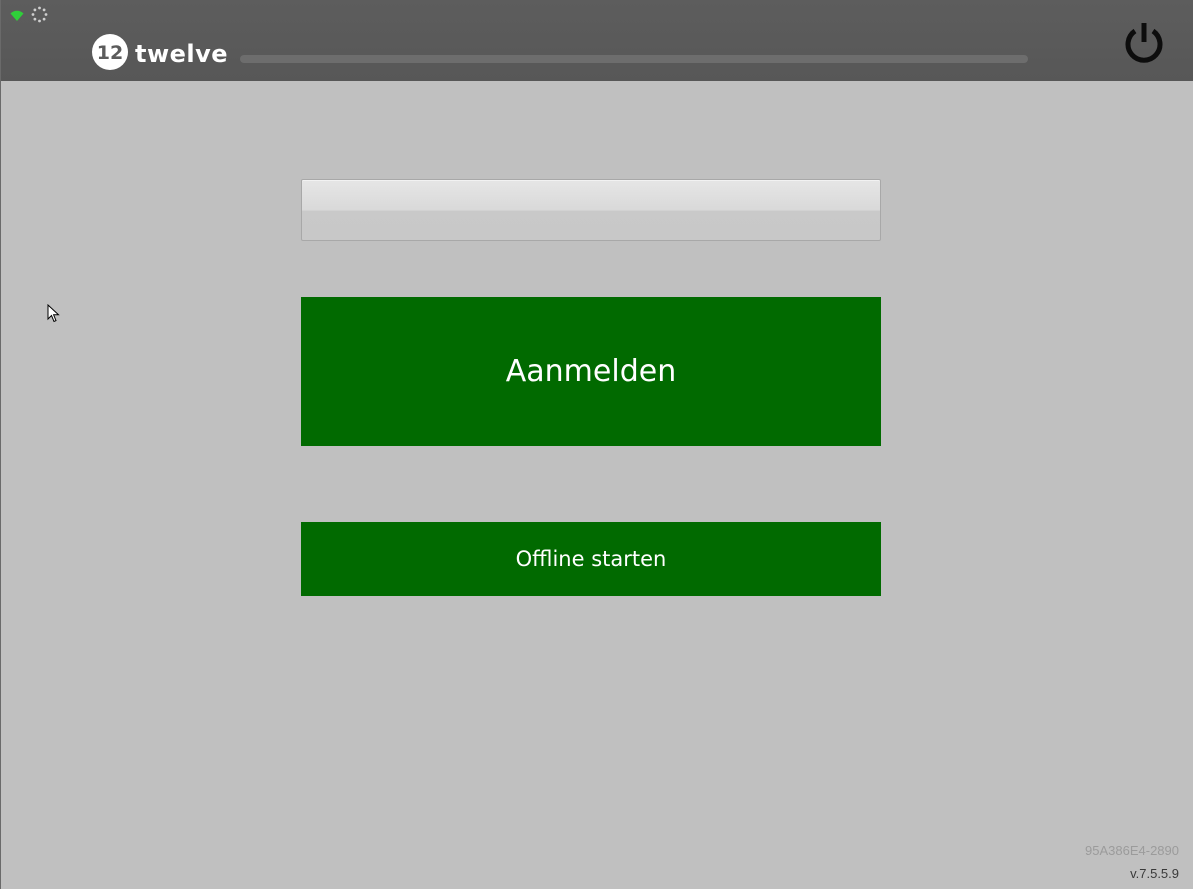 Image resolution: width=1193 pixels, height=889 pixels. Describe the element at coordinates (1154, 873) in the screenshot. I see `version-label: v.7.5.5.9` at that location.